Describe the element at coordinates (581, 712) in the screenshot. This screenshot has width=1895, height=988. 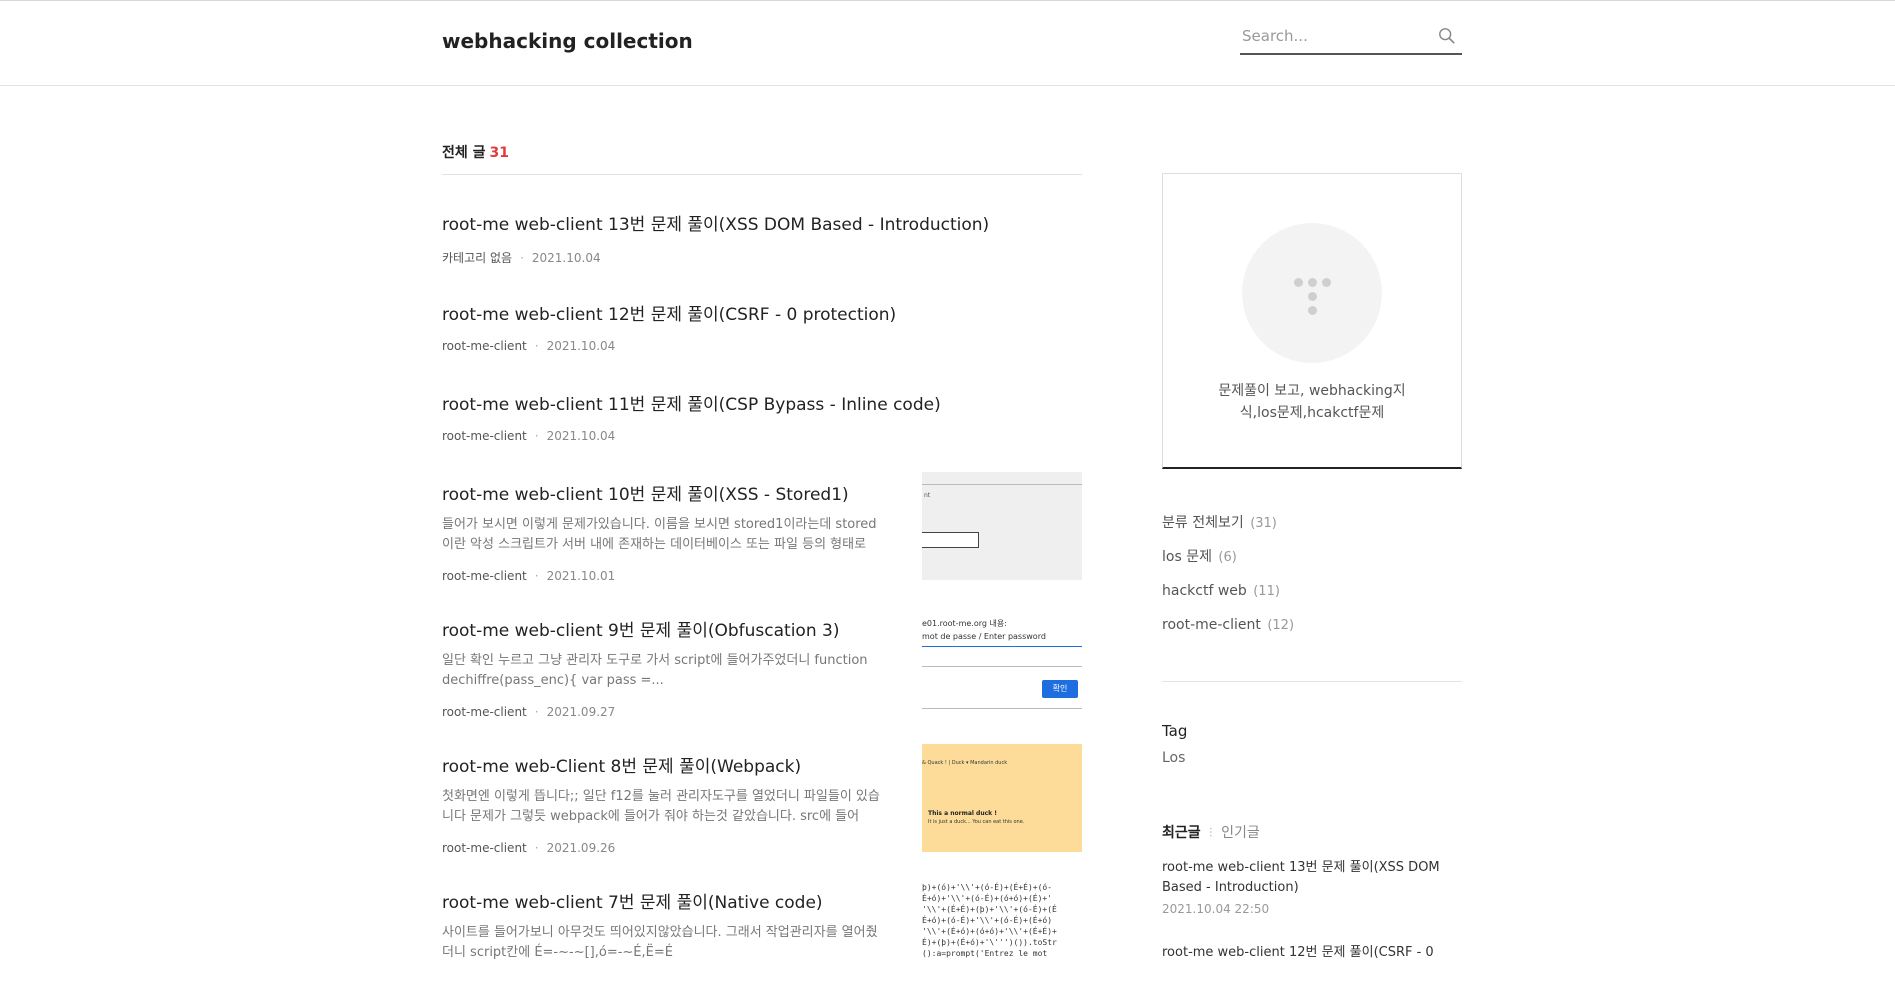
I see `post-date: 2021.09.27` at that location.